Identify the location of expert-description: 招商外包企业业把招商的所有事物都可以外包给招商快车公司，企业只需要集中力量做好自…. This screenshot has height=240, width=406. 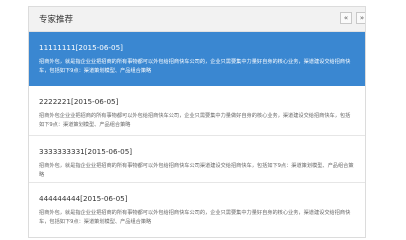
(195, 120).